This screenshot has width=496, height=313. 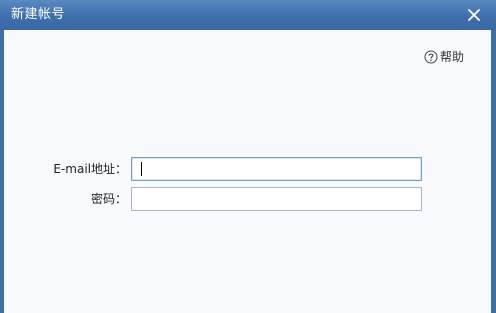 I want to click on close-icon, so click(x=474, y=15).